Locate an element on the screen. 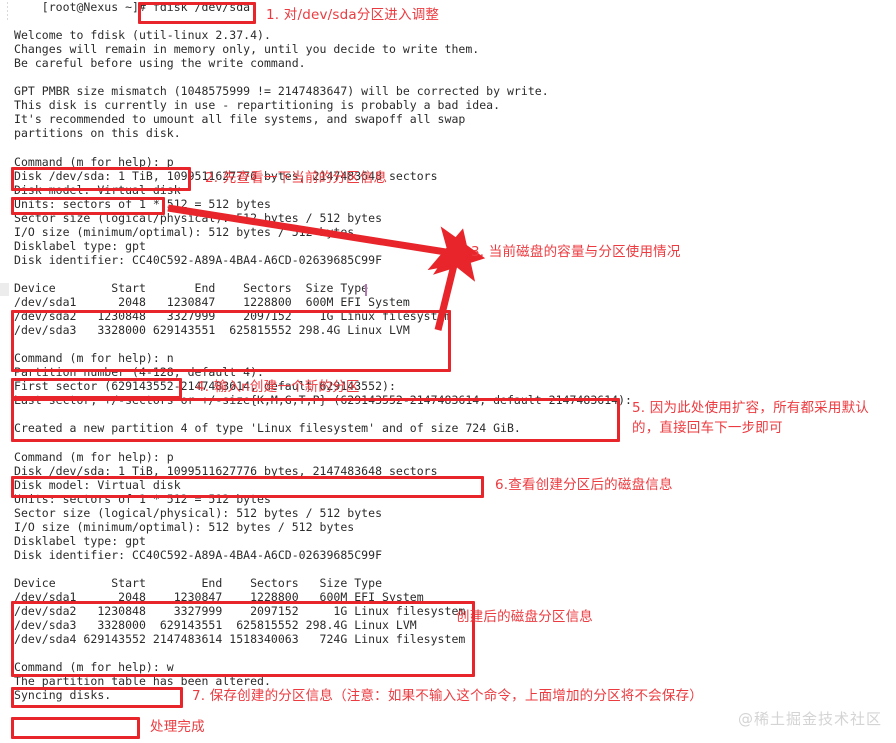  annotation-9: 处理完成 is located at coordinates (177, 727).